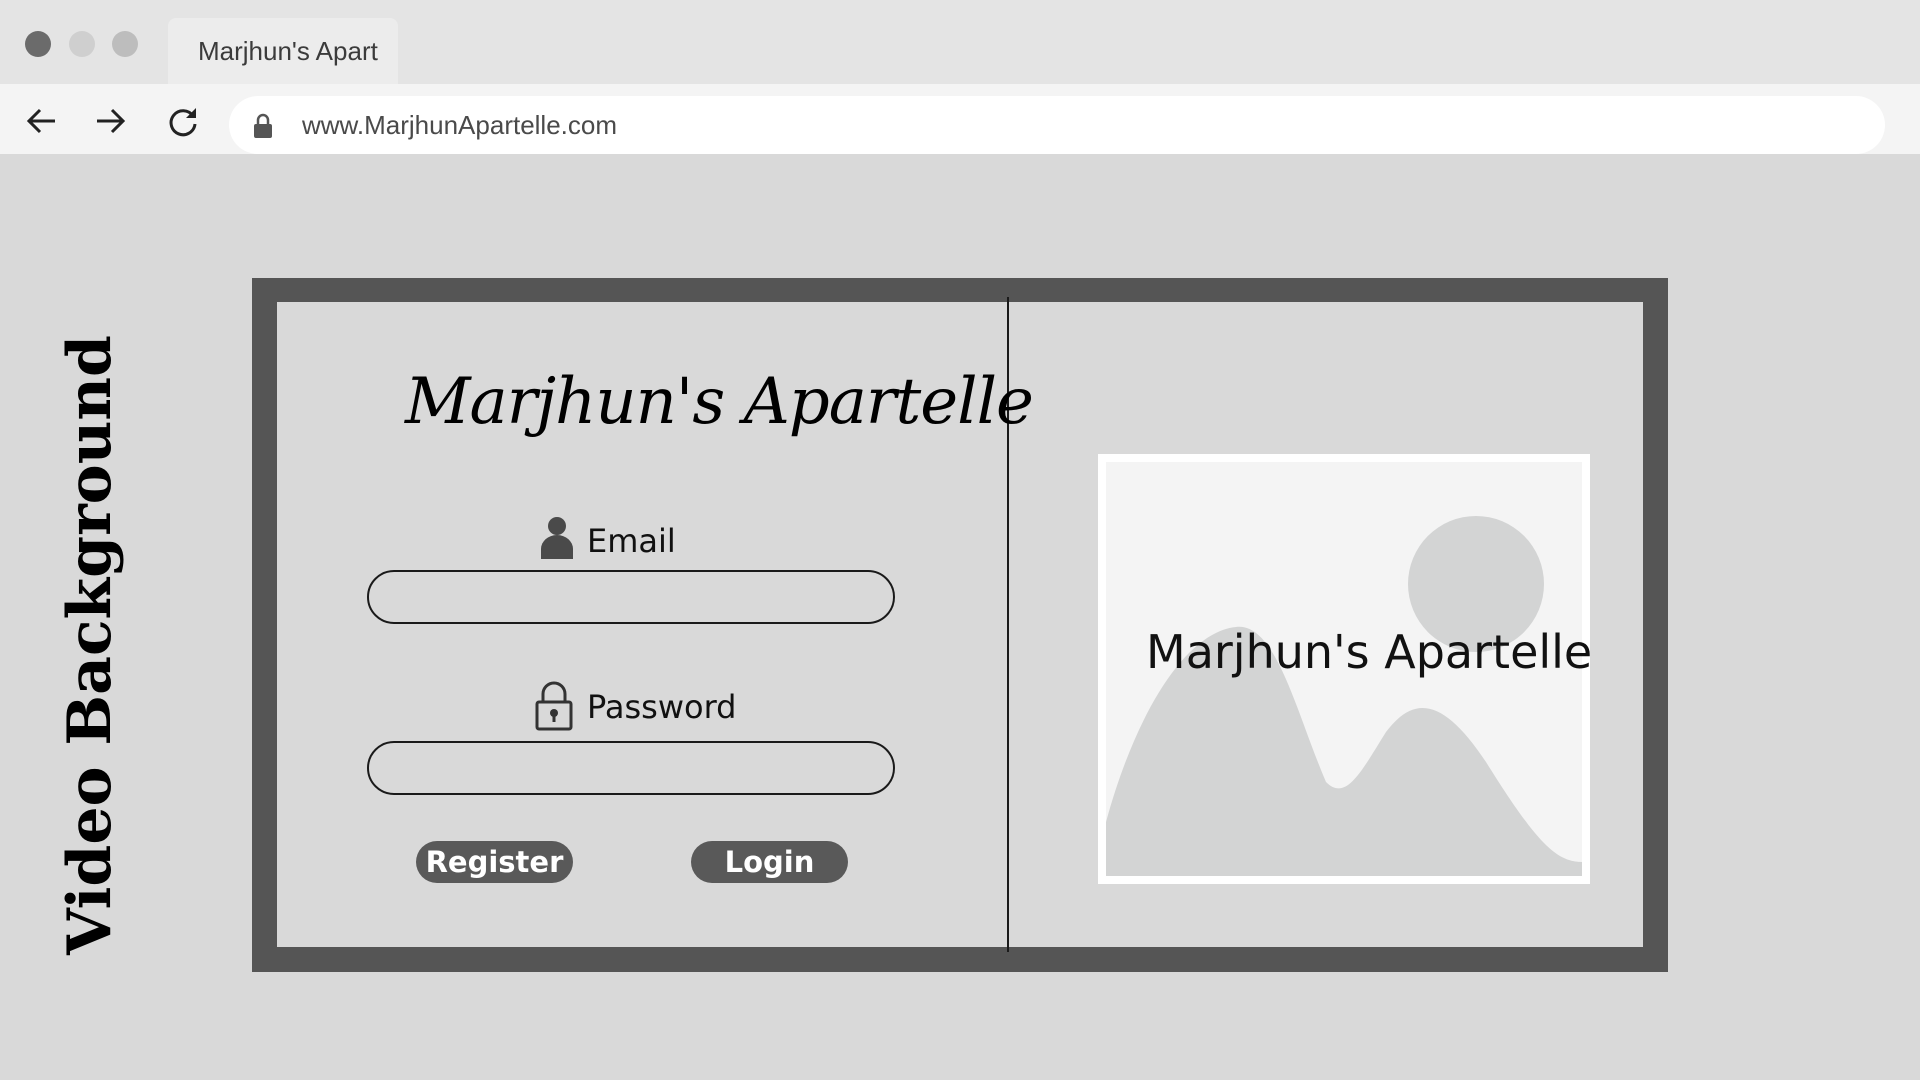 The width and height of the screenshot is (1920, 1080). What do you see at coordinates (631, 541) in the screenshot?
I see `email-label: Email` at bounding box center [631, 541].